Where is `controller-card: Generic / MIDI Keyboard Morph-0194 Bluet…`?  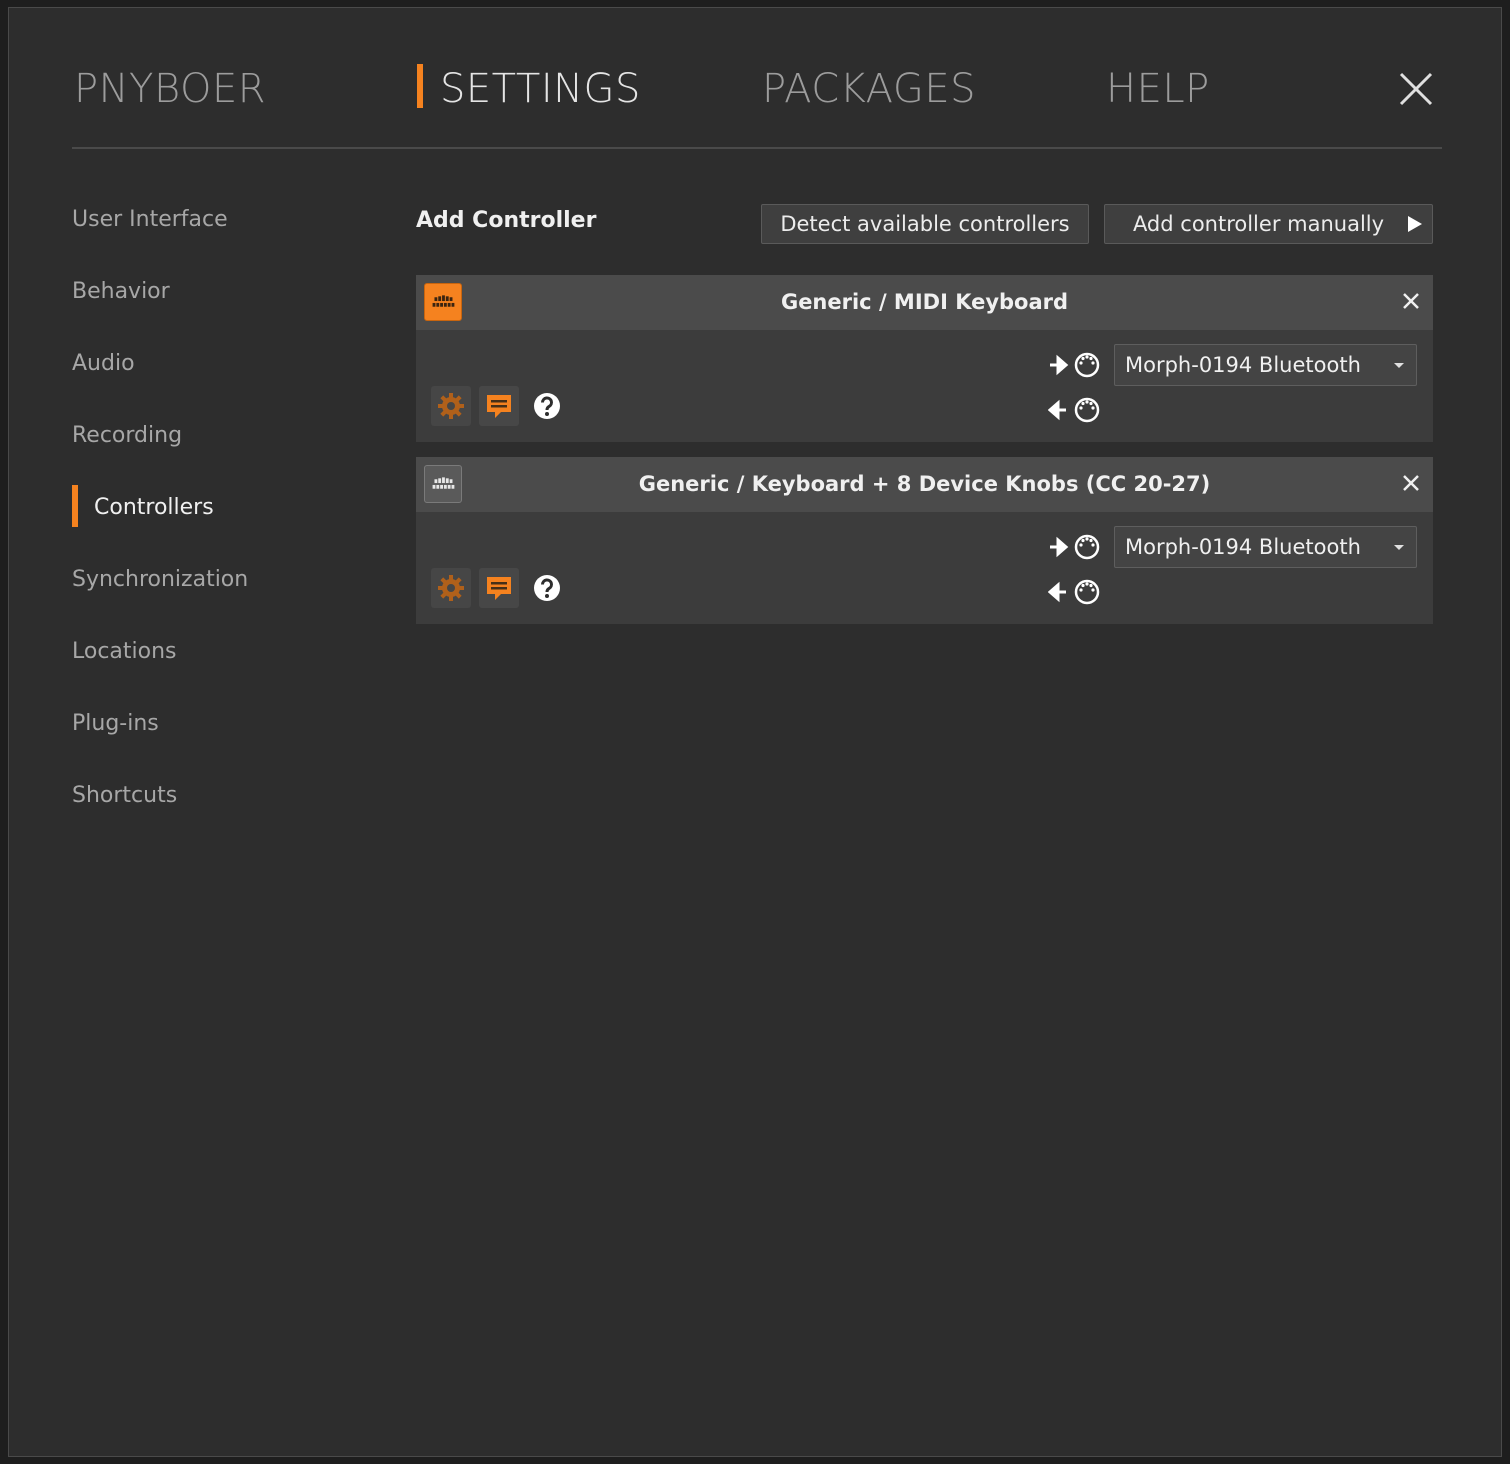
controller-card: Generic / MIDI Keyboard Morph-0194 Bluet… is located at coordinates (924, 358).